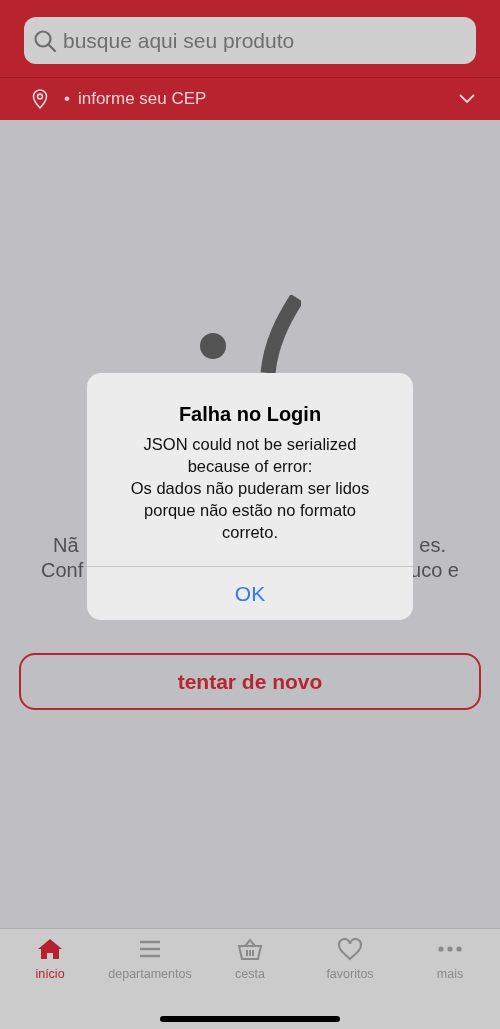  What do you see at coordinates (467, 99) in the screenshot?
I see `chevron-down-icon` at bounding box center [467, 99].